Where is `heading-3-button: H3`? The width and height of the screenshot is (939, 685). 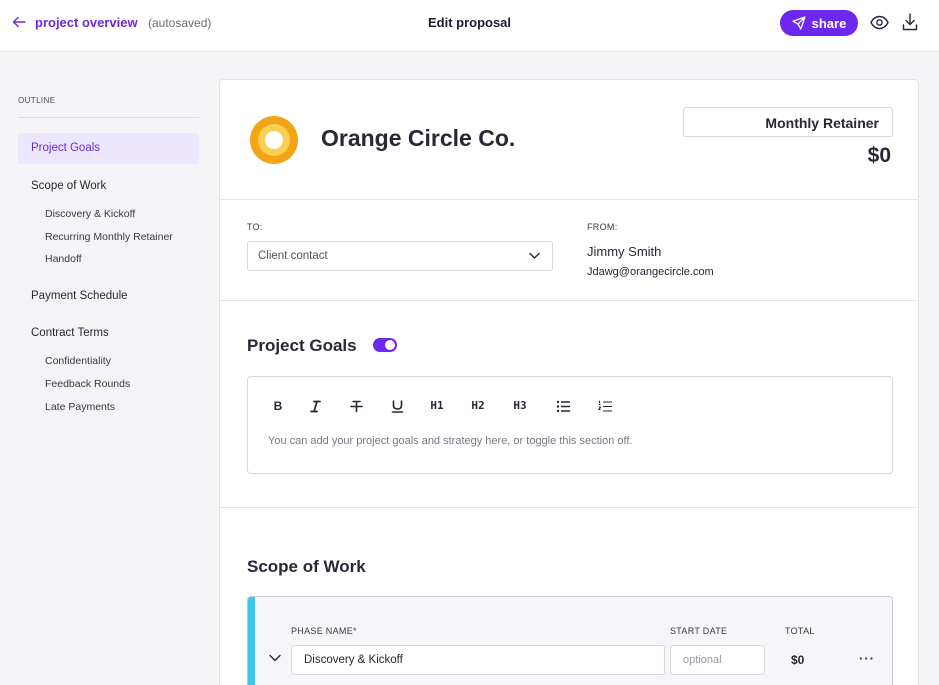
heading-3-button: H3 is located at coordinates (520, 405).